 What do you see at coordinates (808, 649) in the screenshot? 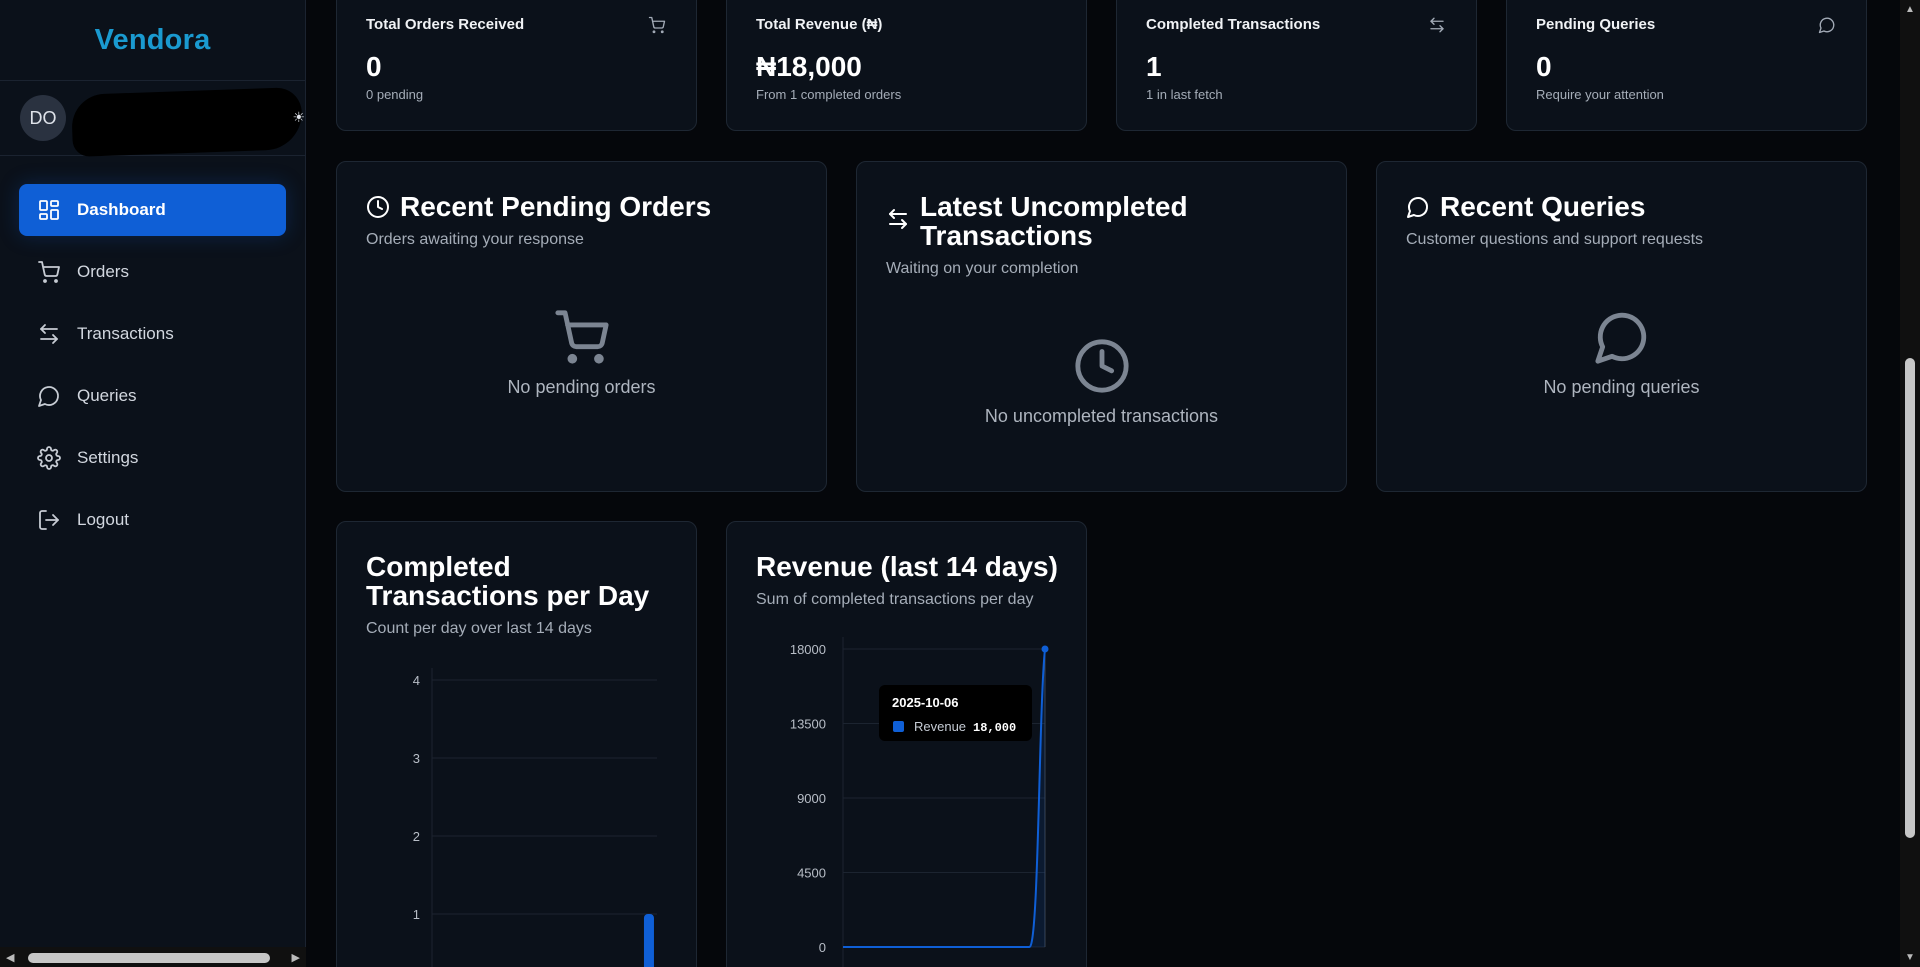
I see `y-tick-label: 18000` at bounding box center [808, 649].